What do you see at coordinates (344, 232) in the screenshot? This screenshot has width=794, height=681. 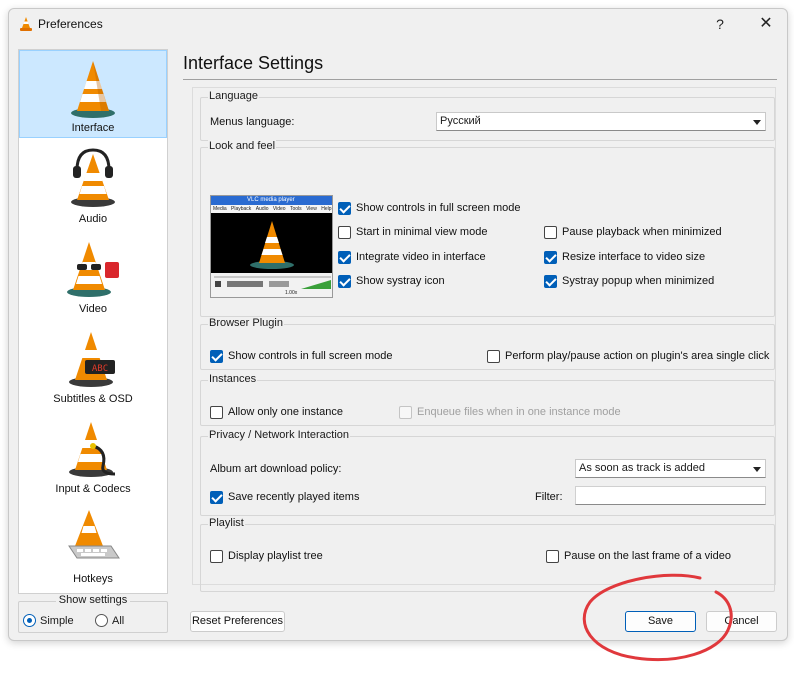 I see `minimal-view-checkbox` at bounding box center [344, 232].